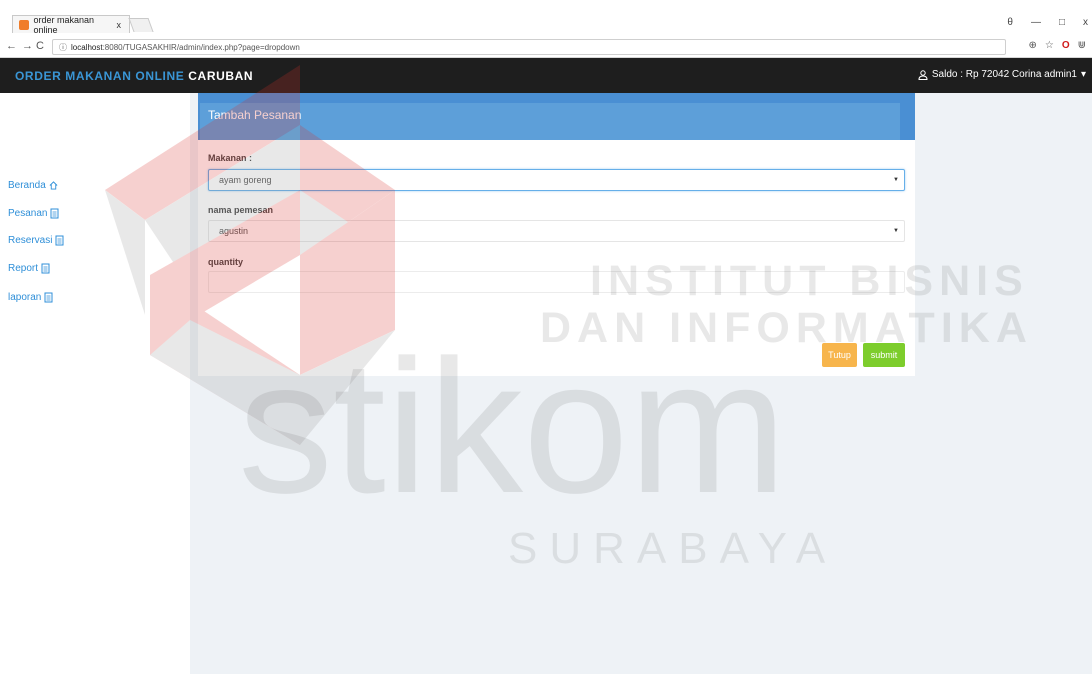 The image size is (1092, 674). I want to click on sidebar-item-report: Report, so click(29, 268).